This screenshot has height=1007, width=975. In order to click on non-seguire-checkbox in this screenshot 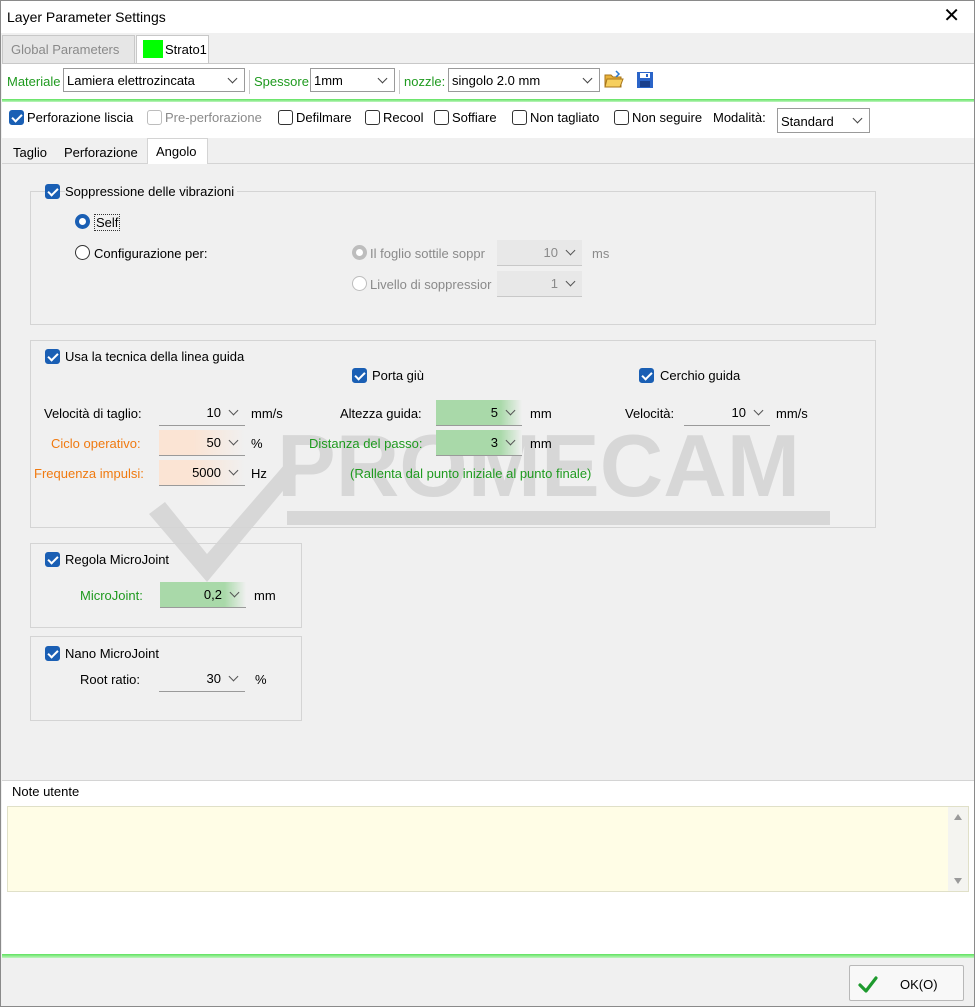, I will do `click(621, 117)`.